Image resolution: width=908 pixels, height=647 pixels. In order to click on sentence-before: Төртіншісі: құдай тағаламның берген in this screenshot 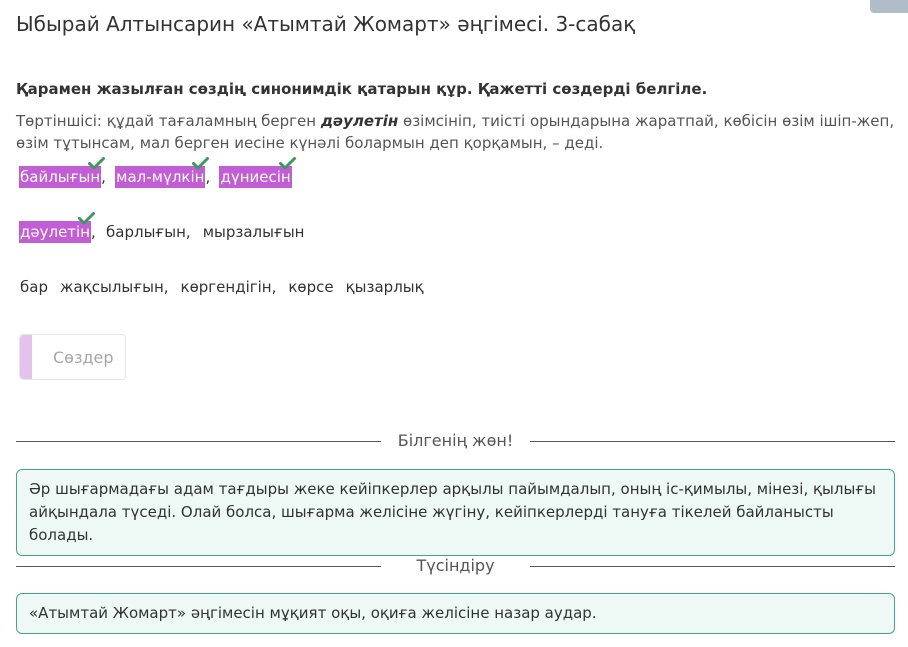, I will do `click(168, 121)`.